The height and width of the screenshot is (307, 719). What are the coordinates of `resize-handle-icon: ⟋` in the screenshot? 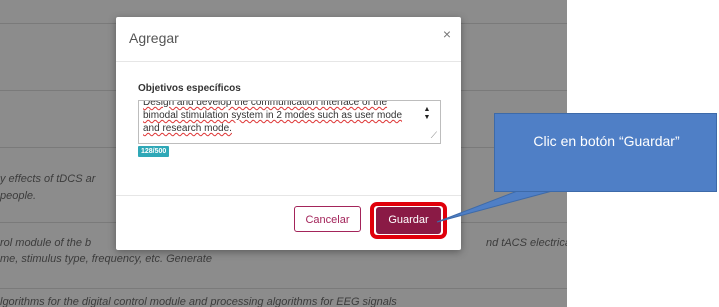 It's located at (434, 135).